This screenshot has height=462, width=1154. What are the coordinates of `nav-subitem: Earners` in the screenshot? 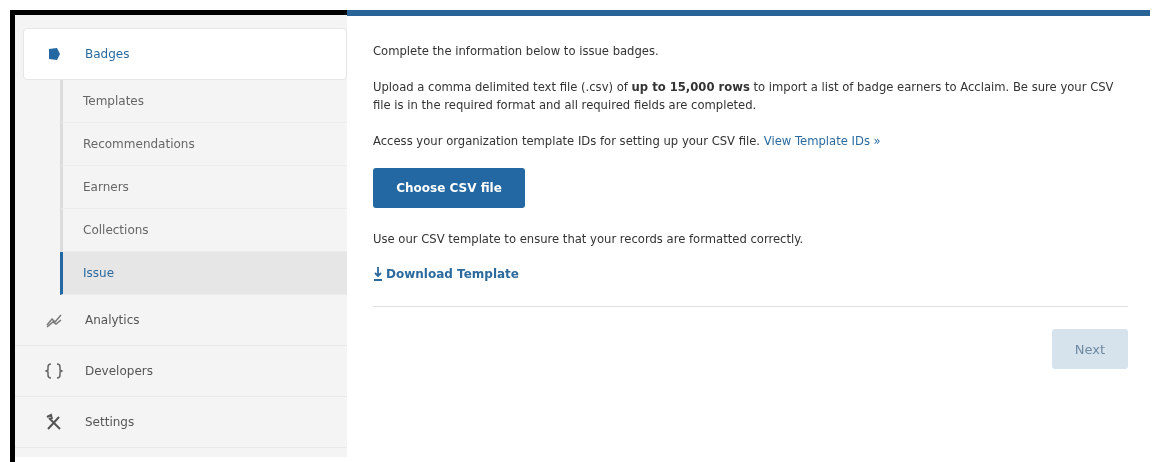 It's located at (203, 187).